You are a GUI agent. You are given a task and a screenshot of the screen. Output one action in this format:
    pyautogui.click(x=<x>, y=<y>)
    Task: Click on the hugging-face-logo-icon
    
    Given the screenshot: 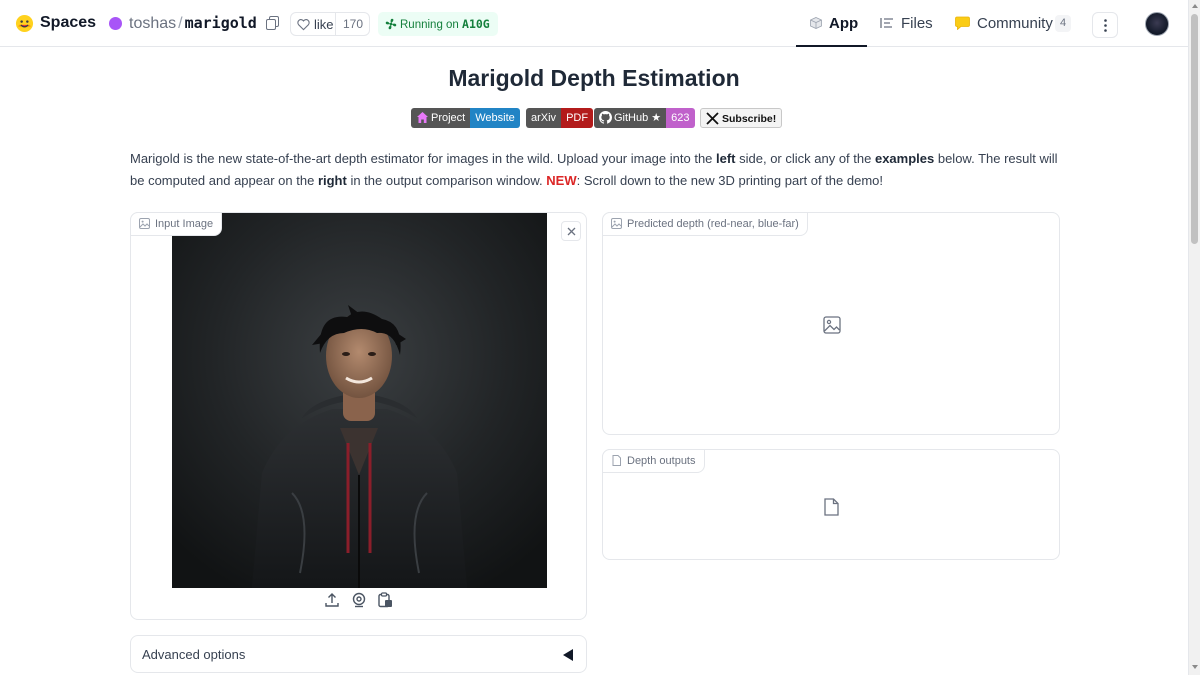 What is the action you would take?
    pyautogui.click(x=24, y=23)
    